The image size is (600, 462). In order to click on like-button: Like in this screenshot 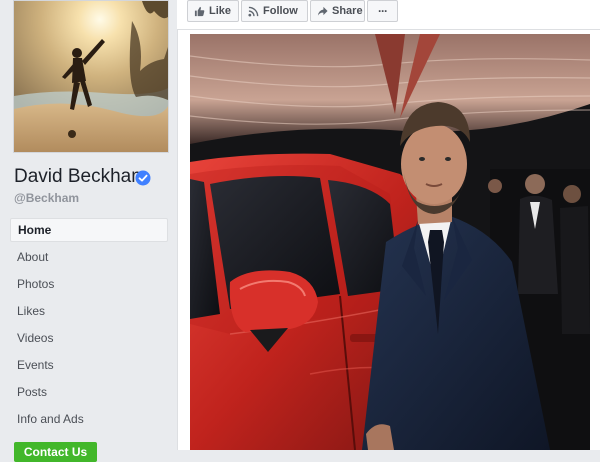, I will do `click(213, 11)`.